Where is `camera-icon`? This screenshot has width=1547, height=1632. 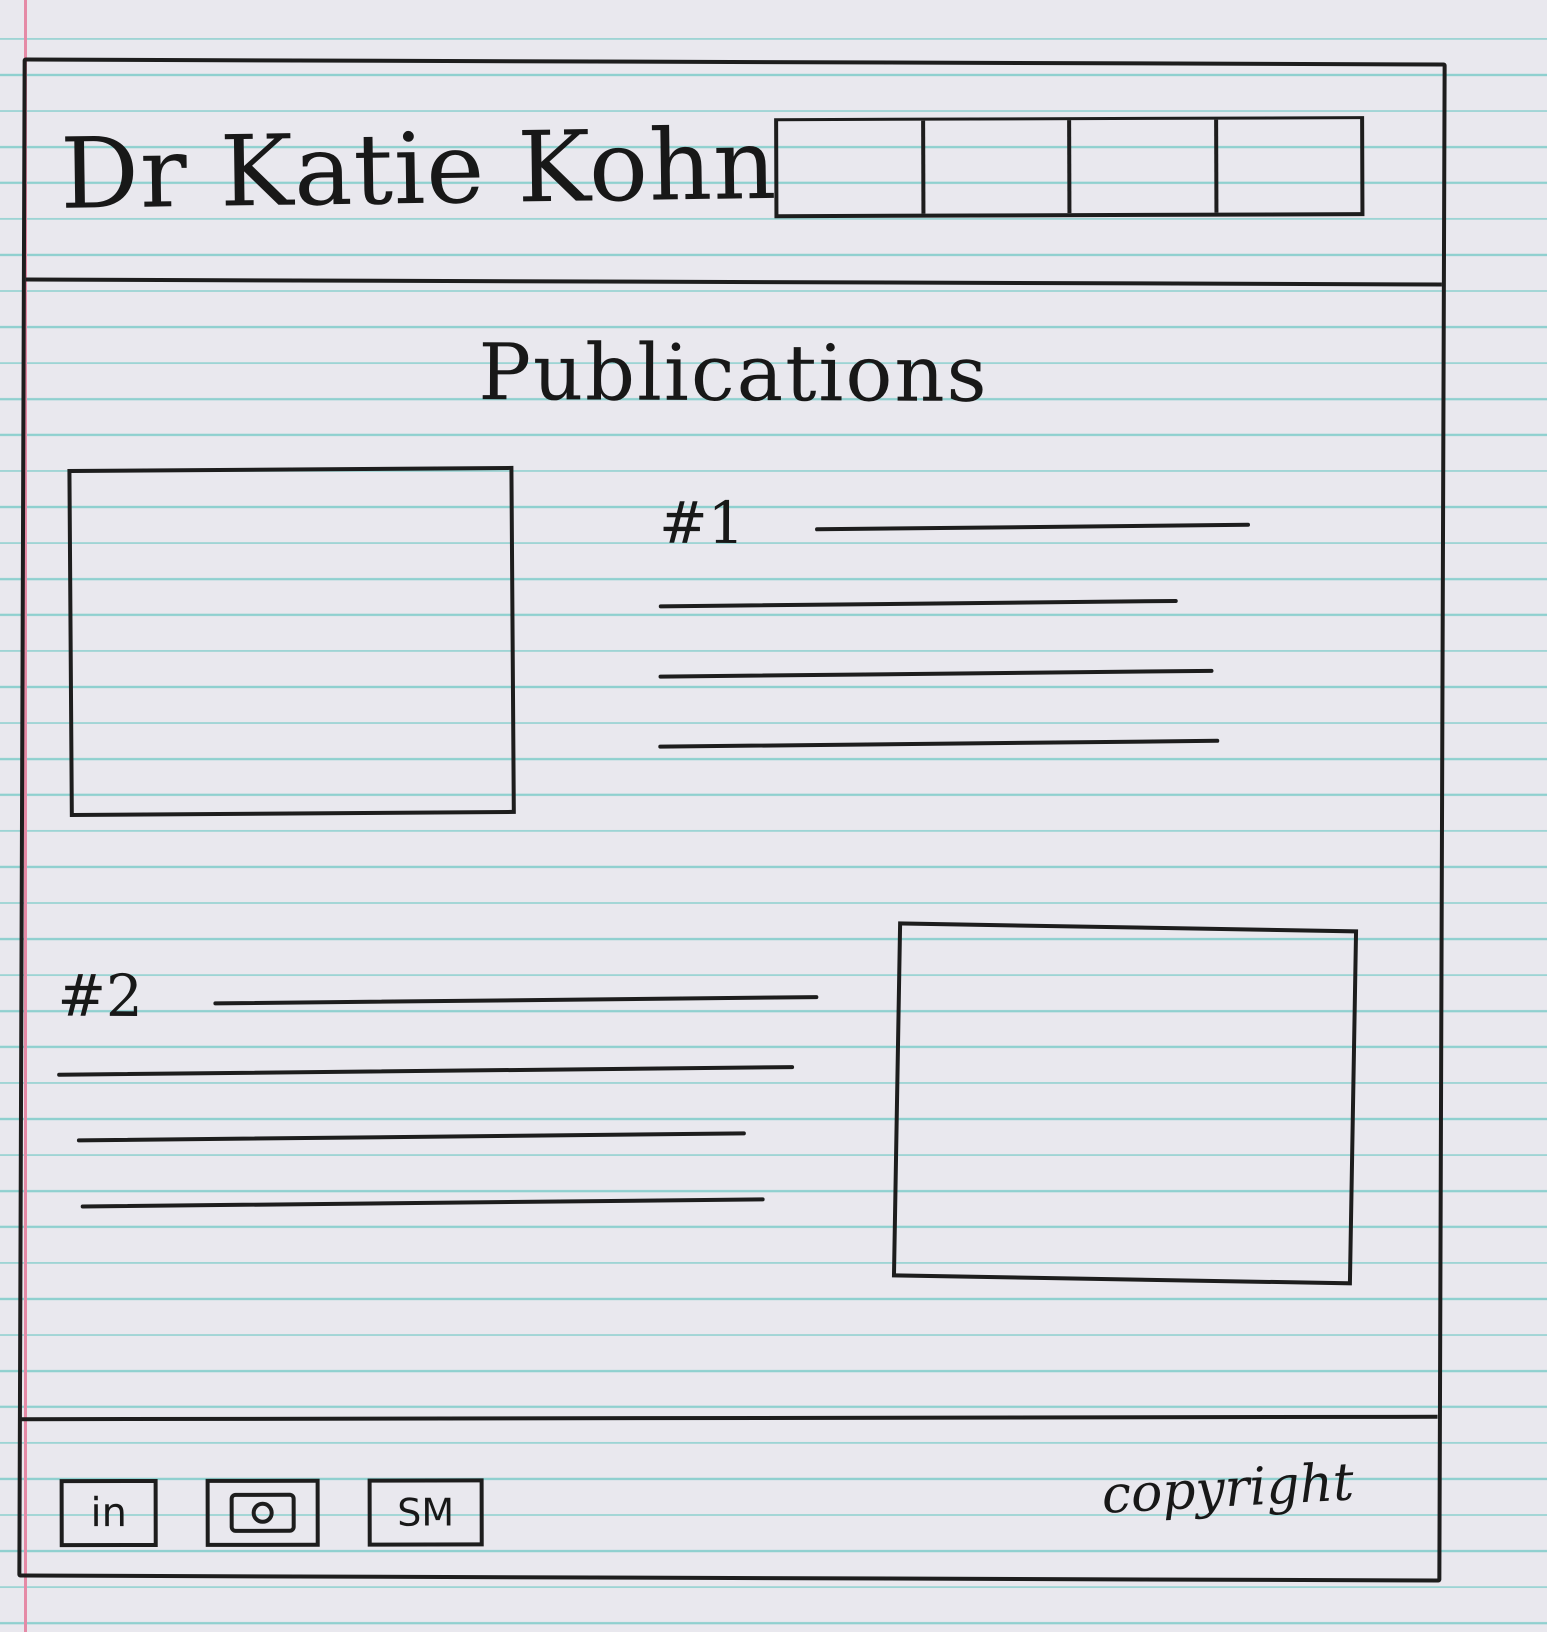 camera-icon is located at coordinates (262, 1512).